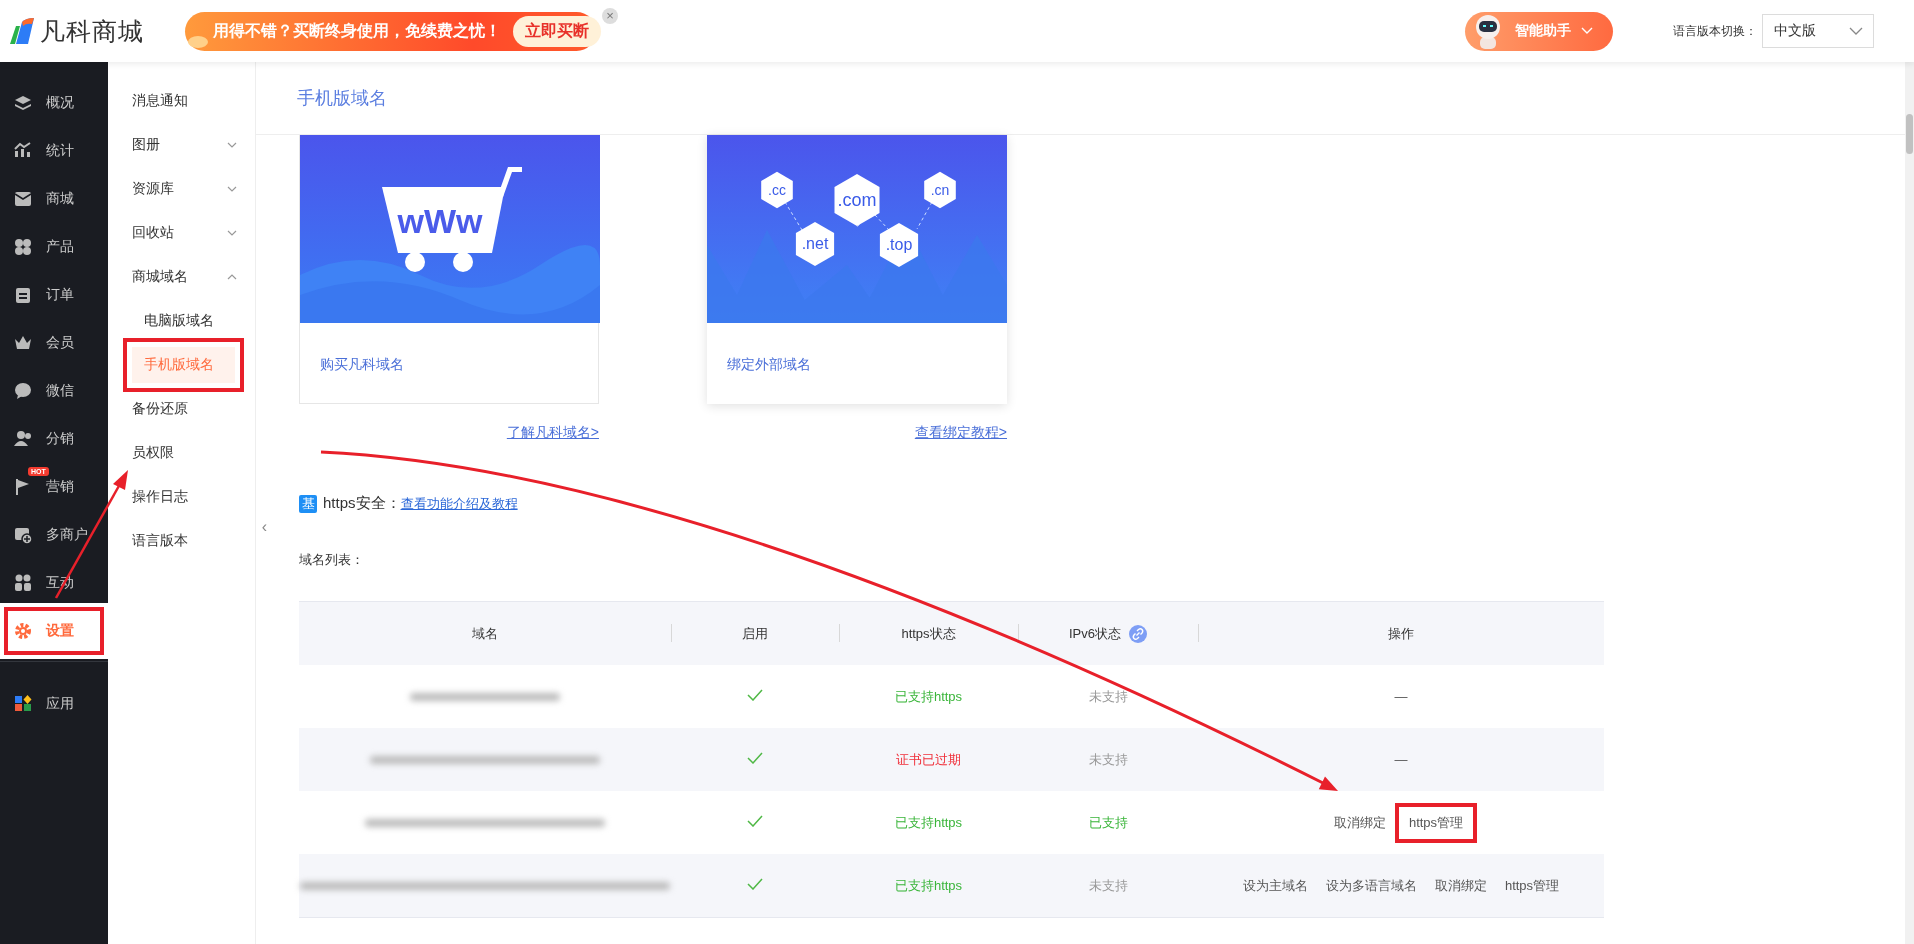 The width and height of the screenshot is (1914, 944). I want to click on logo-icon, so click(21, 31).